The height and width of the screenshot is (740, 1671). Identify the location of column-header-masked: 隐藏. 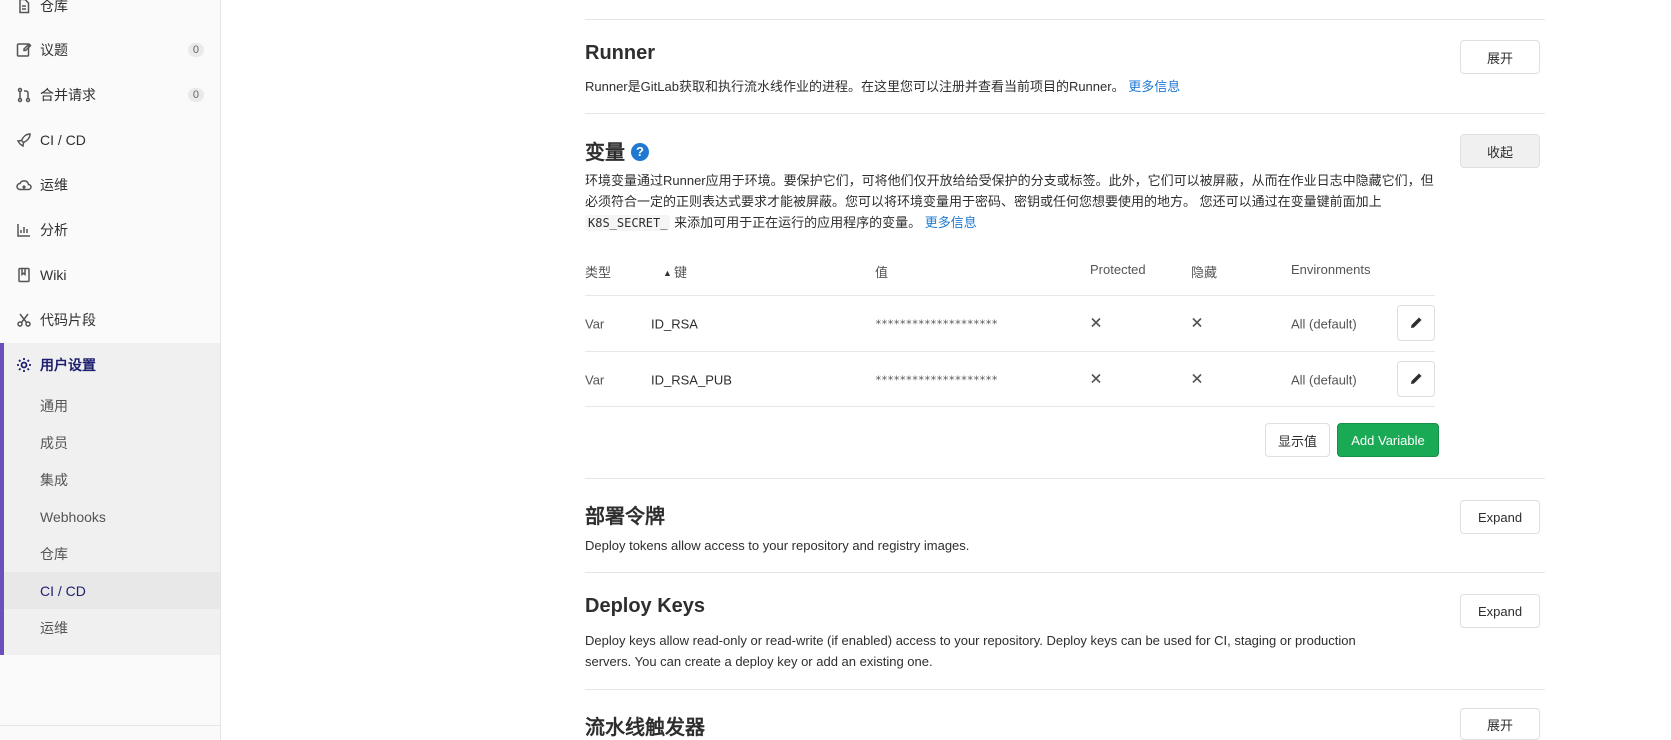
(1204, 272).